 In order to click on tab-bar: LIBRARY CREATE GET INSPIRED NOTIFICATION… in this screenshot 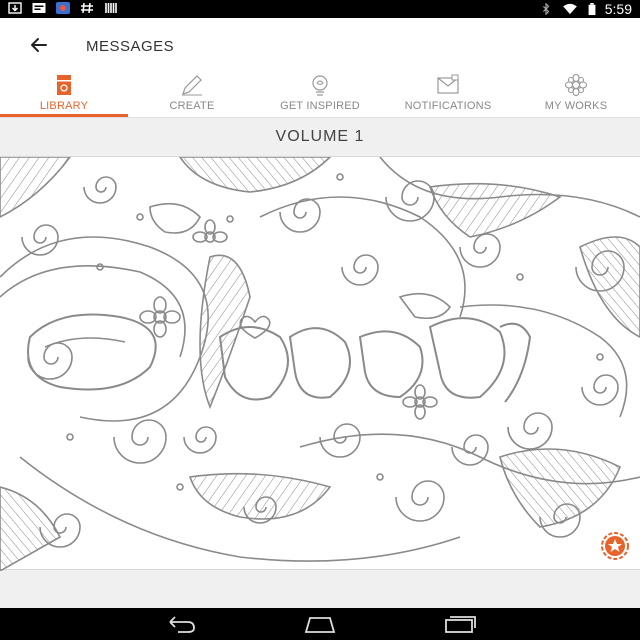, I will do `click(320, 96)`.